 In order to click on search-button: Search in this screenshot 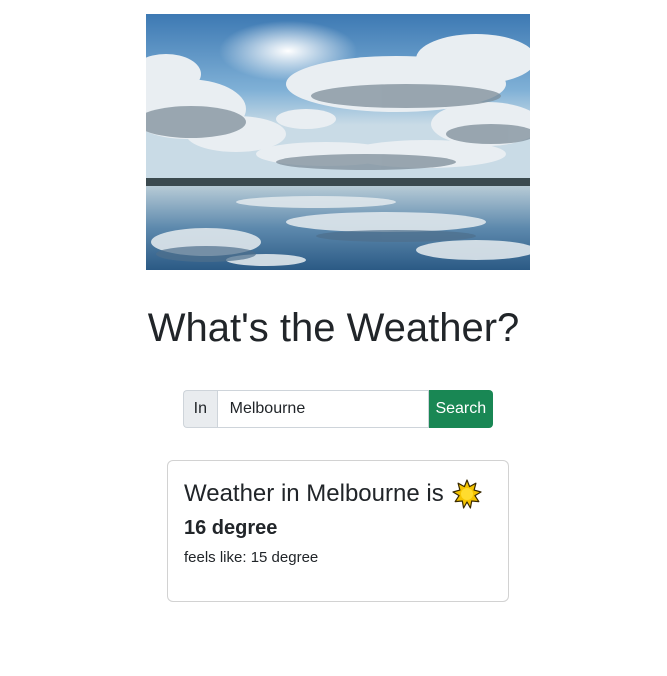, I will do `click(460, 409)`.